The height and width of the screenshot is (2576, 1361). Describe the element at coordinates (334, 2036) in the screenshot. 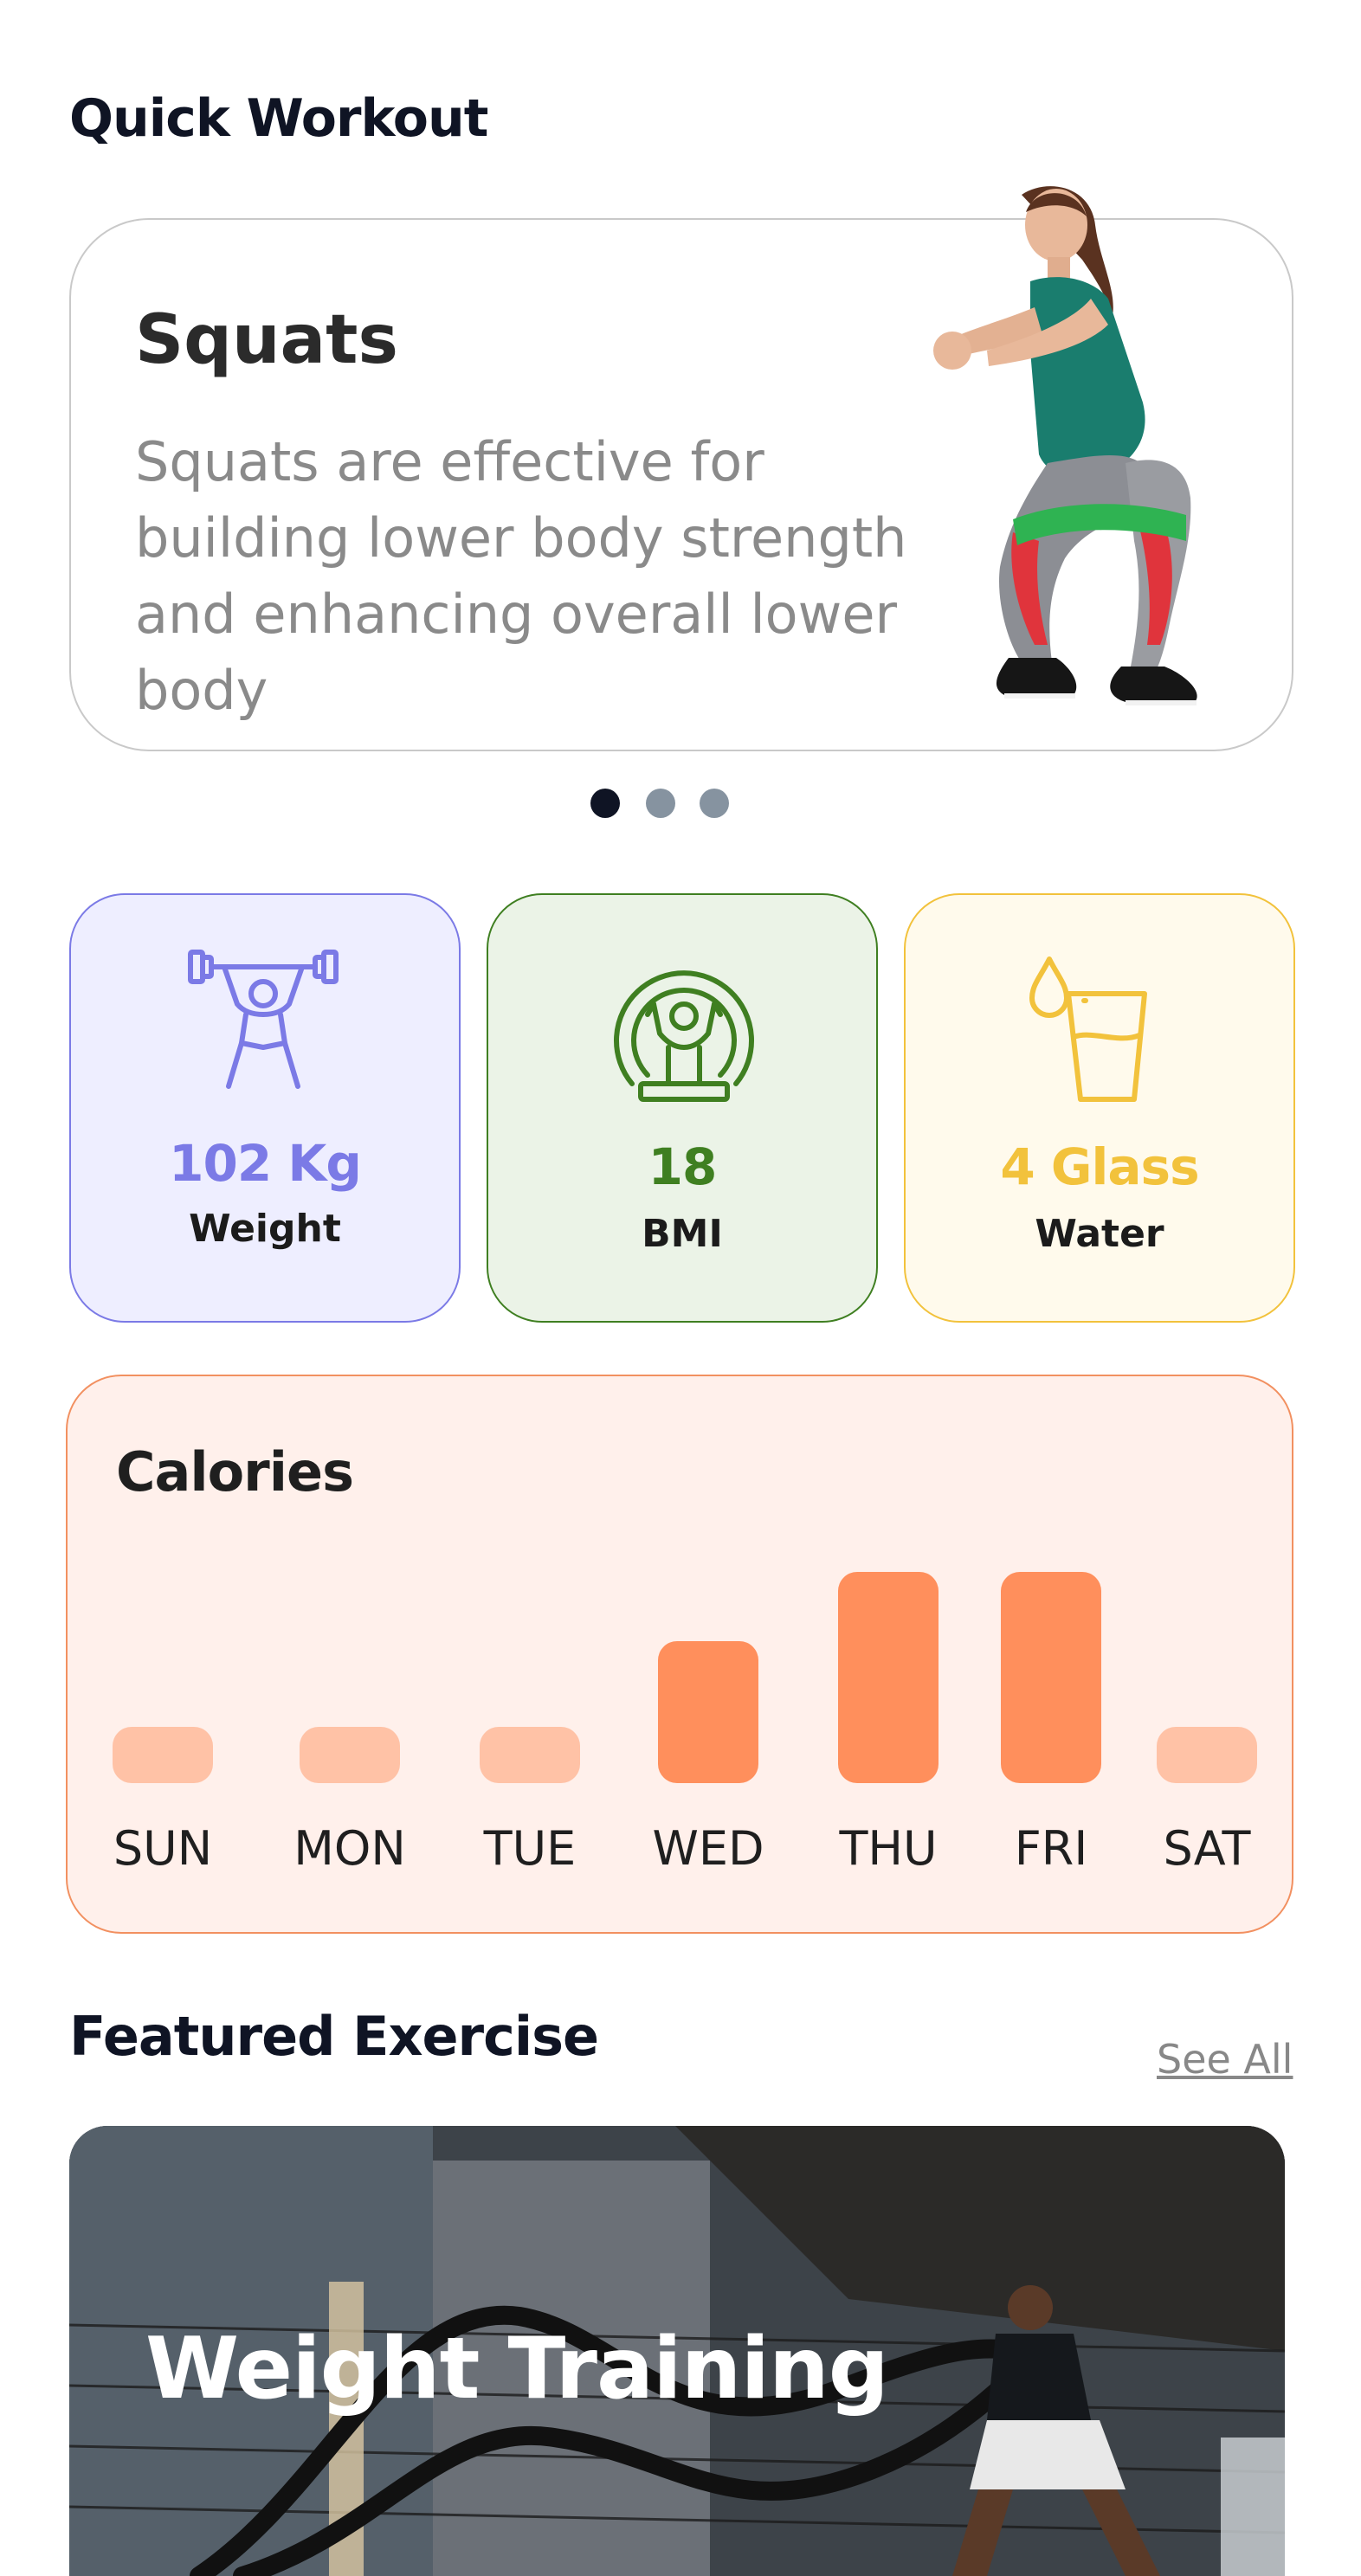

I see `featured-exercise-title: Featured Exercise` at that location.